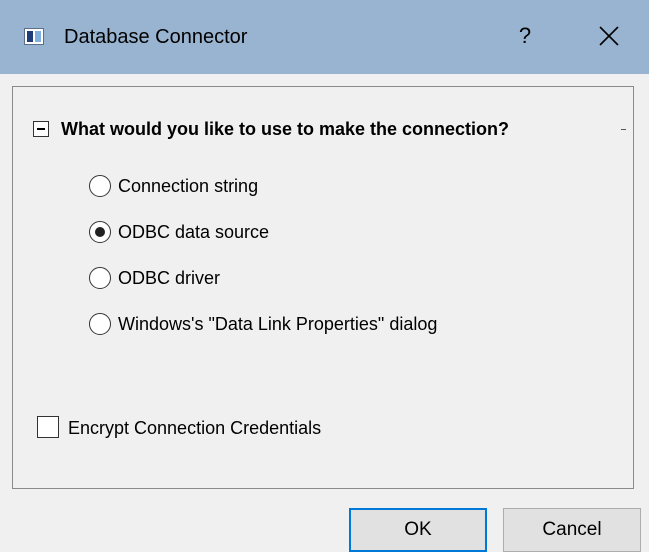 The image size is (649, 552). I want to click on radio-label: Windows's "Data Link Properties" dialog, so click(278, 324).